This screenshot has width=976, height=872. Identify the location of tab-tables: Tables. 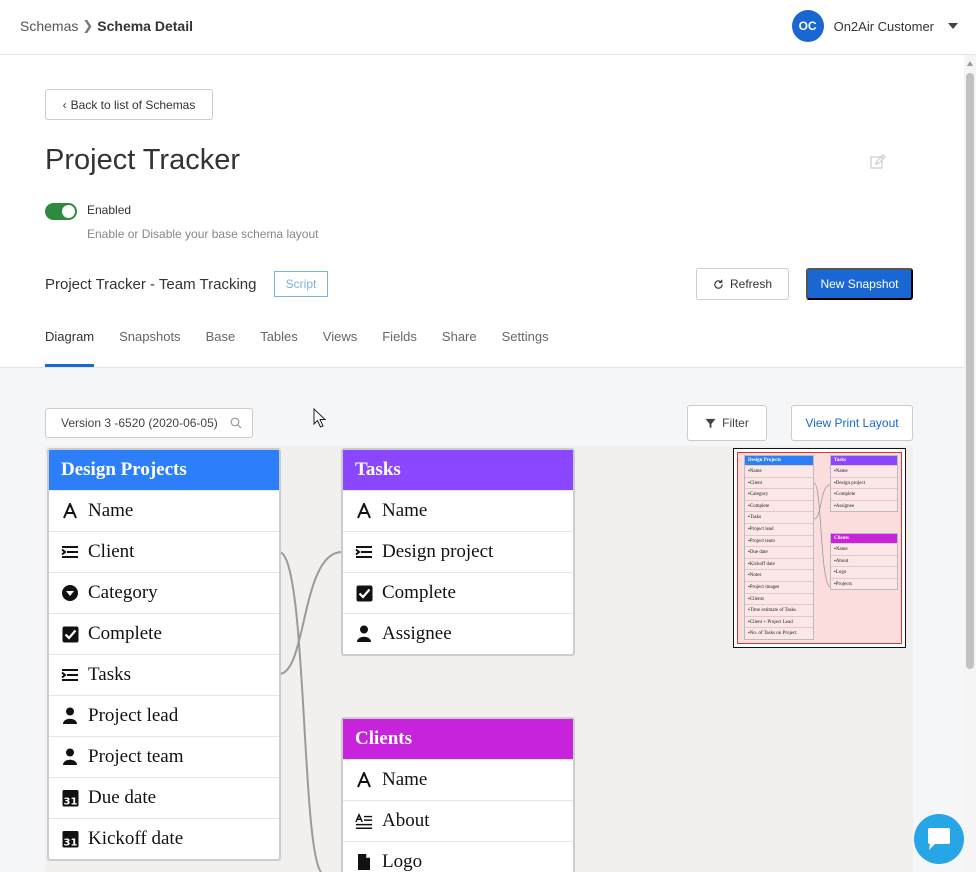
(279, 343).